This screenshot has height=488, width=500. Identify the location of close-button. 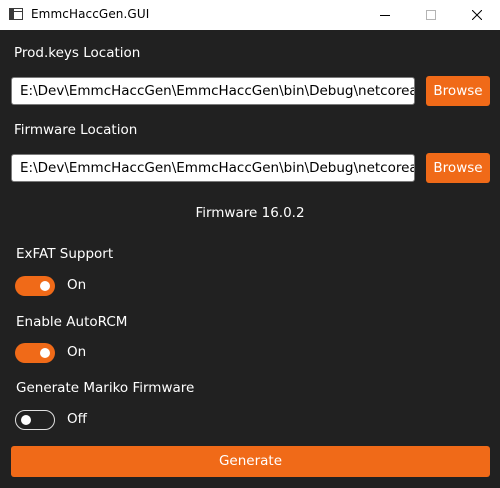
(477, 15).